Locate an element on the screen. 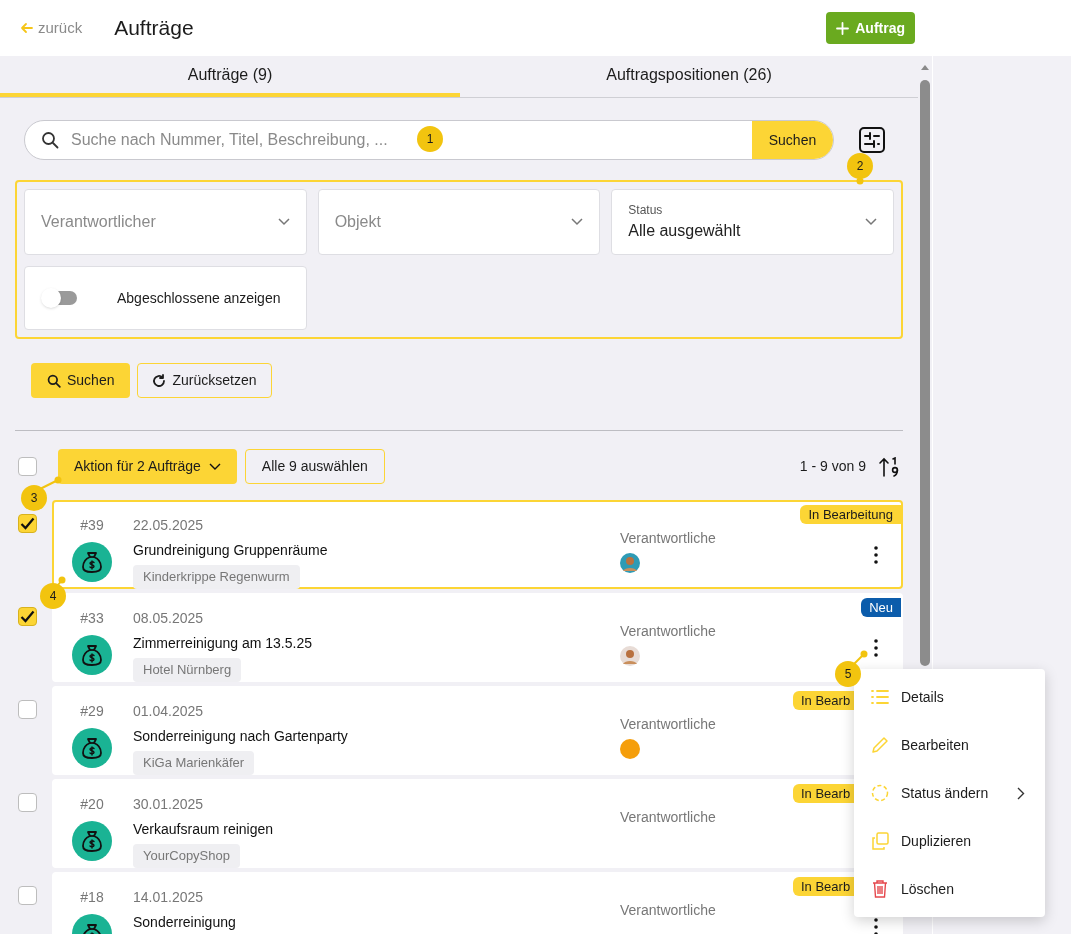  order-date: 01.04.2025 is located at coordinates (168, 711).